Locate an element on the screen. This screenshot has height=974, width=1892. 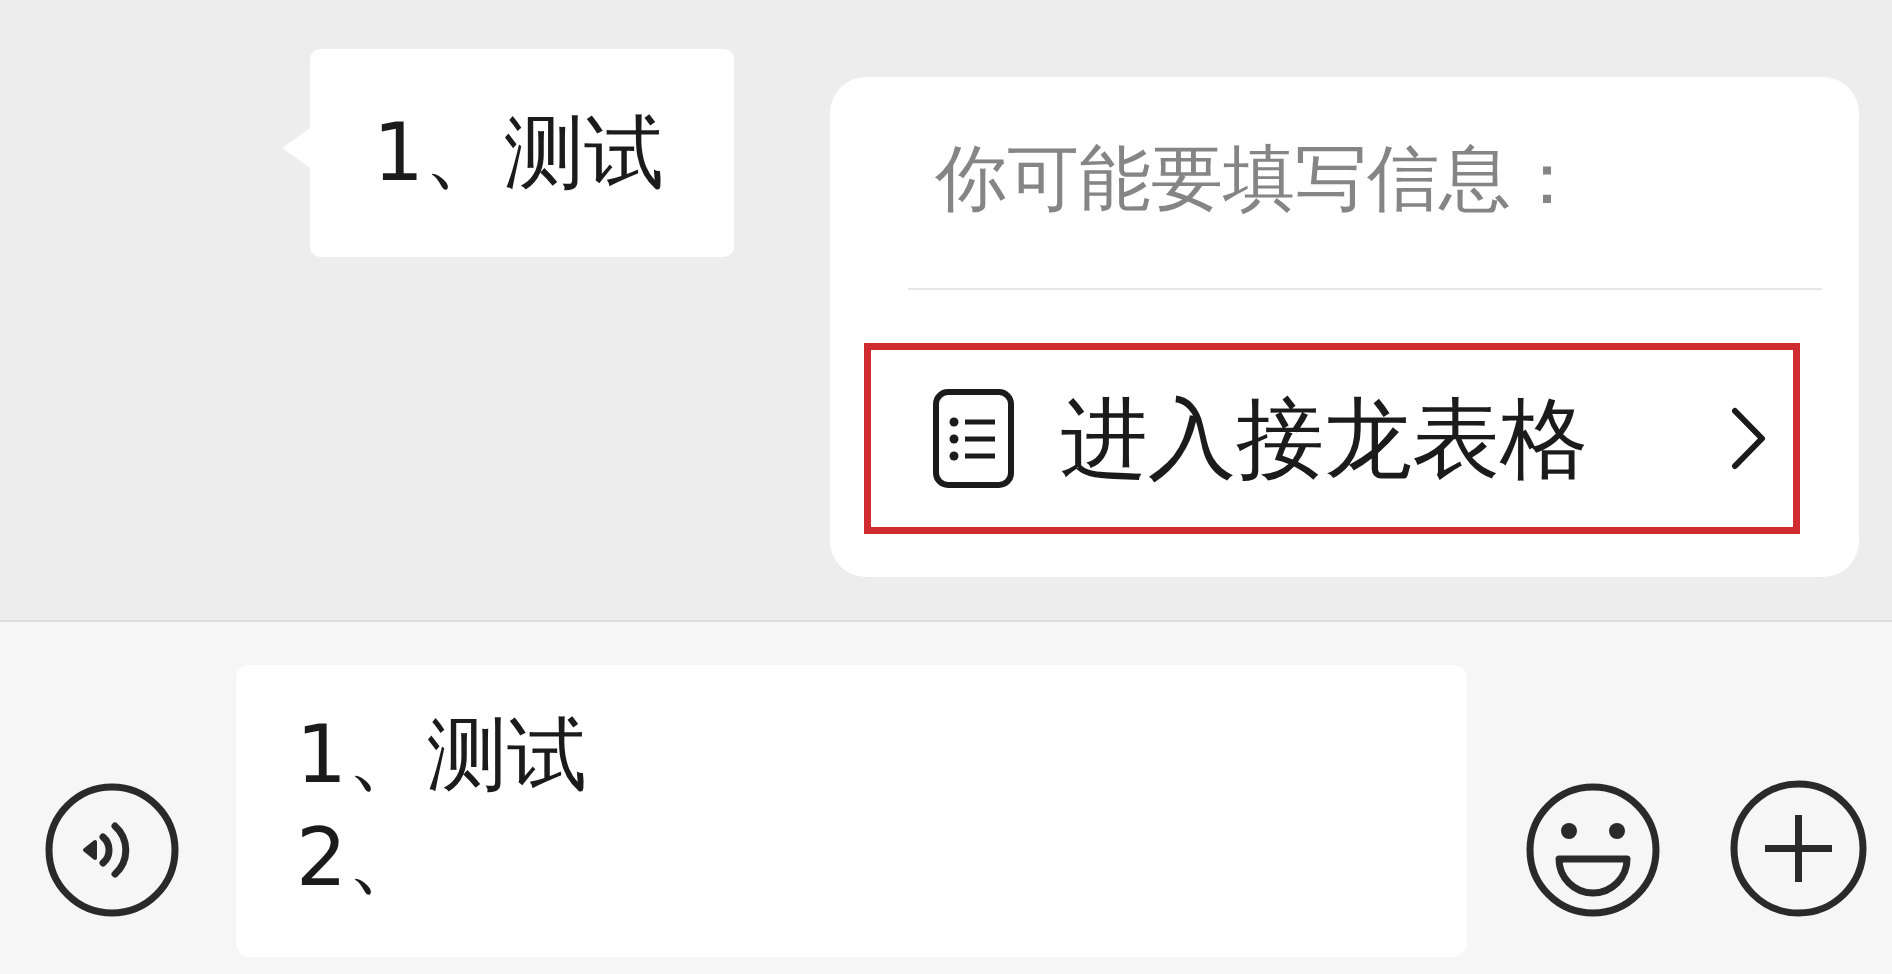
card-title: 你可能要填写信息： is located at coordinates (1259, 178).